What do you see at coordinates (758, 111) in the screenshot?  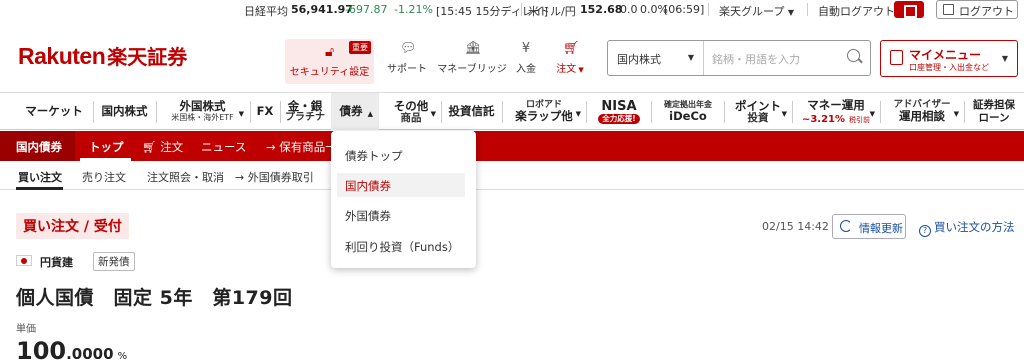 I see `nav-point: ポイント 投資 ▼` at bounding box center [758, 111].